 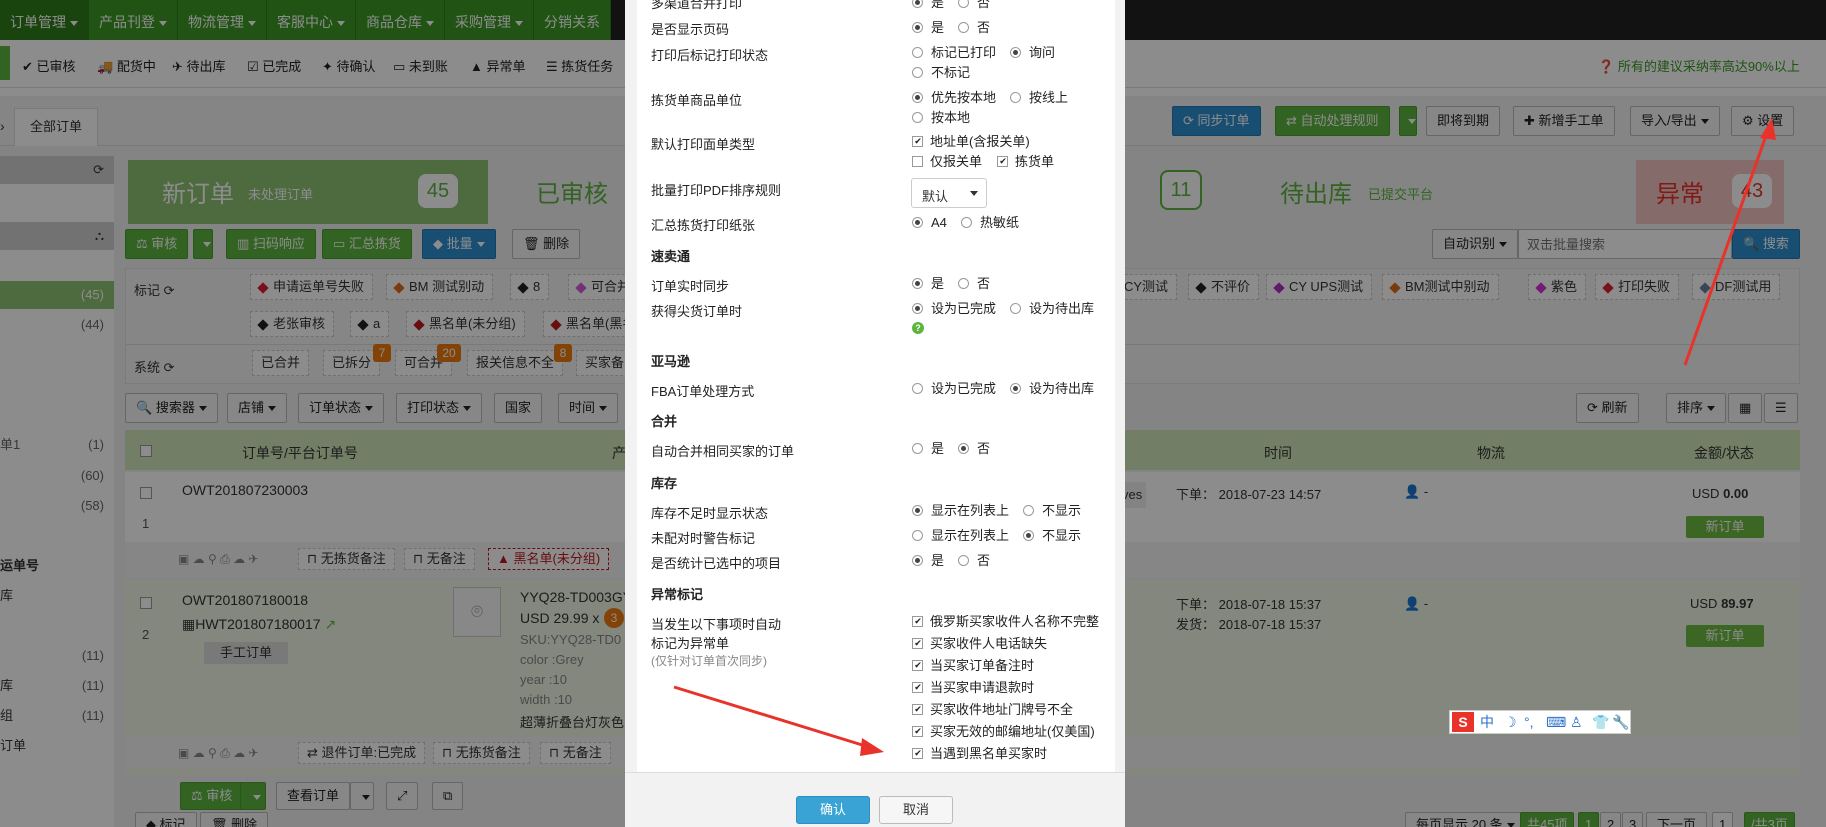 What do you see at coordinates (1576, 722) in the screenshot?
I see `user-icon: ♙` at bounding box center [1576, 722].